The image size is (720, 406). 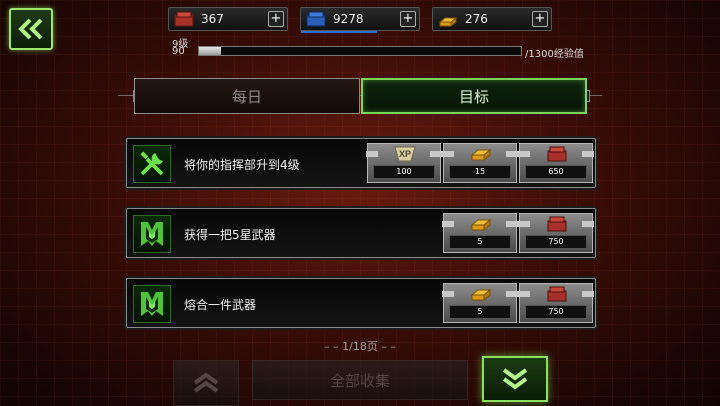 What do you see at coordinates (361, 233) in the screenshot?
I see `quest-item: 获得一把5星武器 5 750` at bounding box center [361, 233].